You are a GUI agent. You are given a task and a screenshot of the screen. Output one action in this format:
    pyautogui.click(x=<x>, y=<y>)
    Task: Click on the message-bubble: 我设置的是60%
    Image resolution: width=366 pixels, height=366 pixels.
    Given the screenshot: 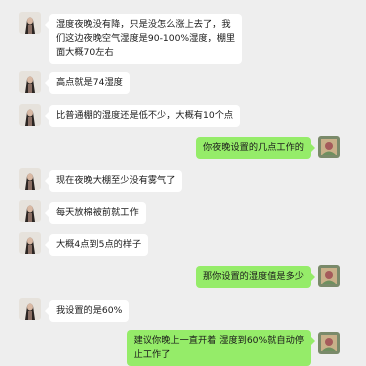 What is the action you would take?
    pyautogui.click(x=87, y=311)
    